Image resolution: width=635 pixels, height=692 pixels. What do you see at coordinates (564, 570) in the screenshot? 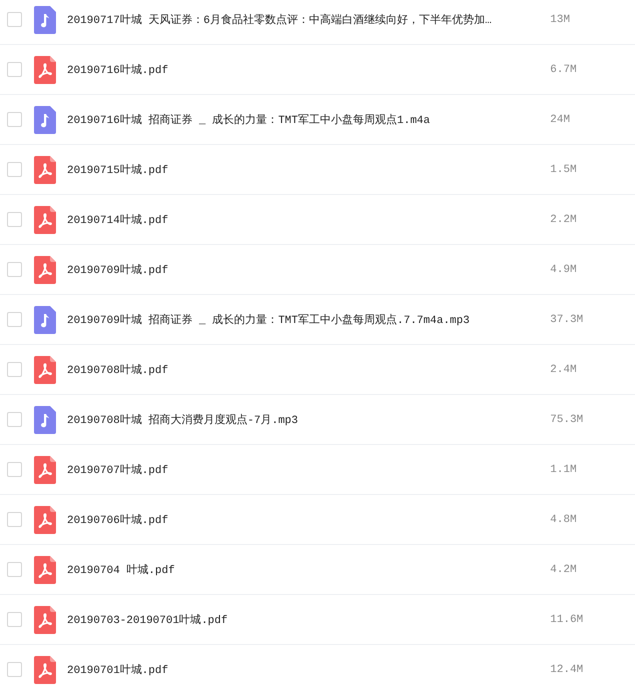
I see `file-size: 4.2M` at bounding box center [564, 570].